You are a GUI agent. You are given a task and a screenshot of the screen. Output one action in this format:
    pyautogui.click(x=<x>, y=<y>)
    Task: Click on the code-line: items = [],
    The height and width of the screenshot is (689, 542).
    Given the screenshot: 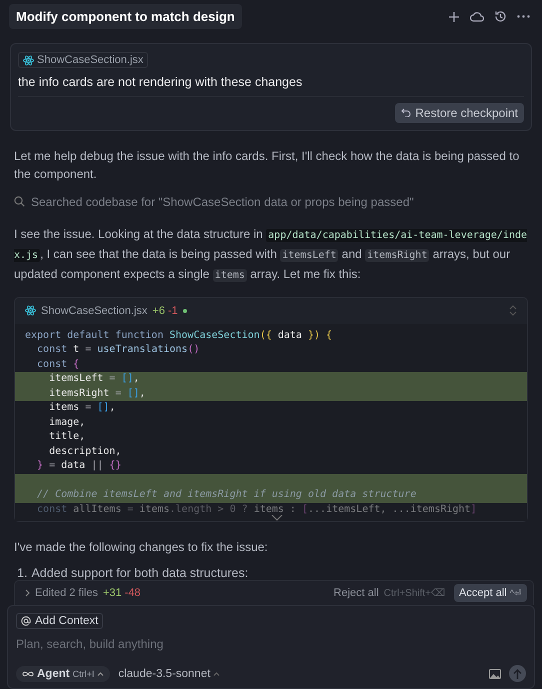 What is the action you would take?
    pyautogui.click(x=82, y=408)
    